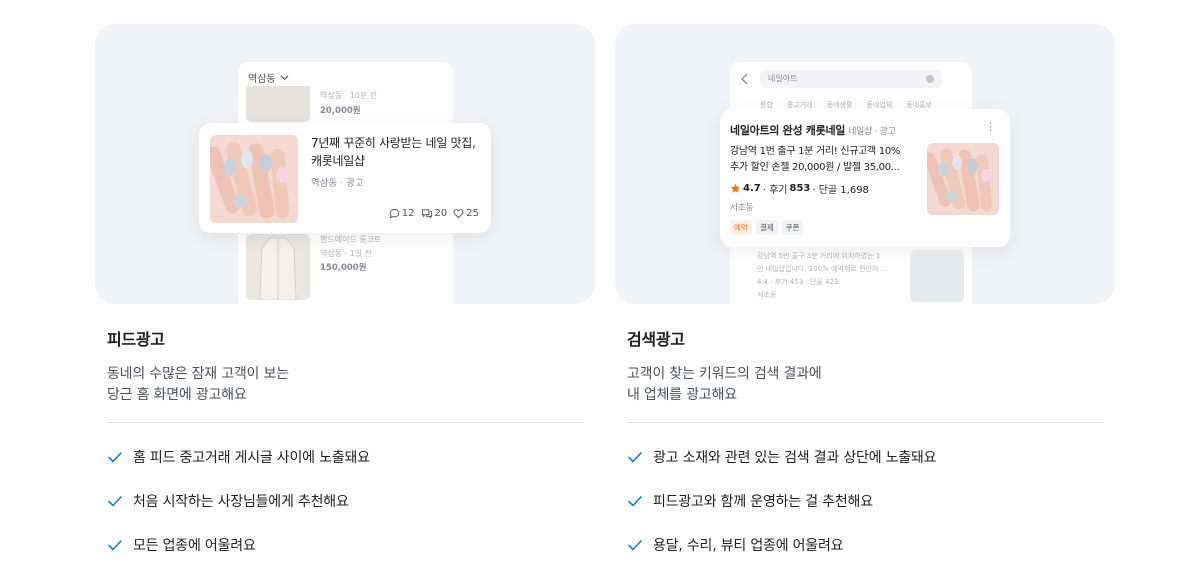 The height and width of the screenshot is (573, 1201). Describe the element at coordinates (458, 214) in the screenshot. I see `heart-icon` at that location.